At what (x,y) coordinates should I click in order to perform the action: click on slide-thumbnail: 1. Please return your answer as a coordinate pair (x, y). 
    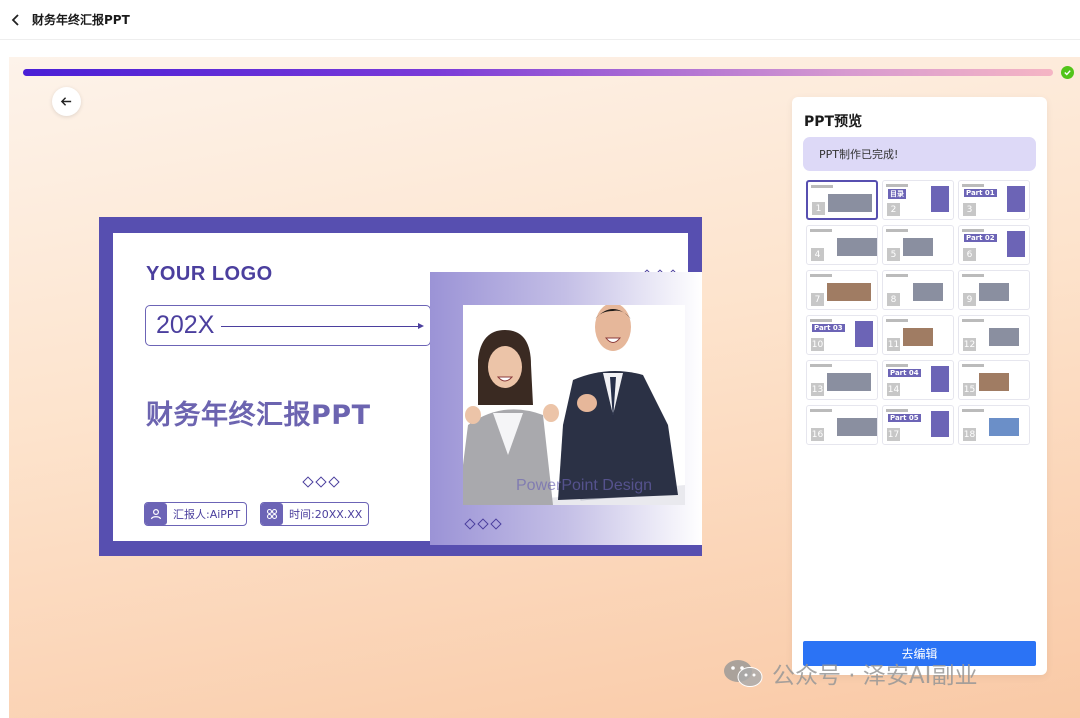
    Looking at the image, I should click on (842, 200).